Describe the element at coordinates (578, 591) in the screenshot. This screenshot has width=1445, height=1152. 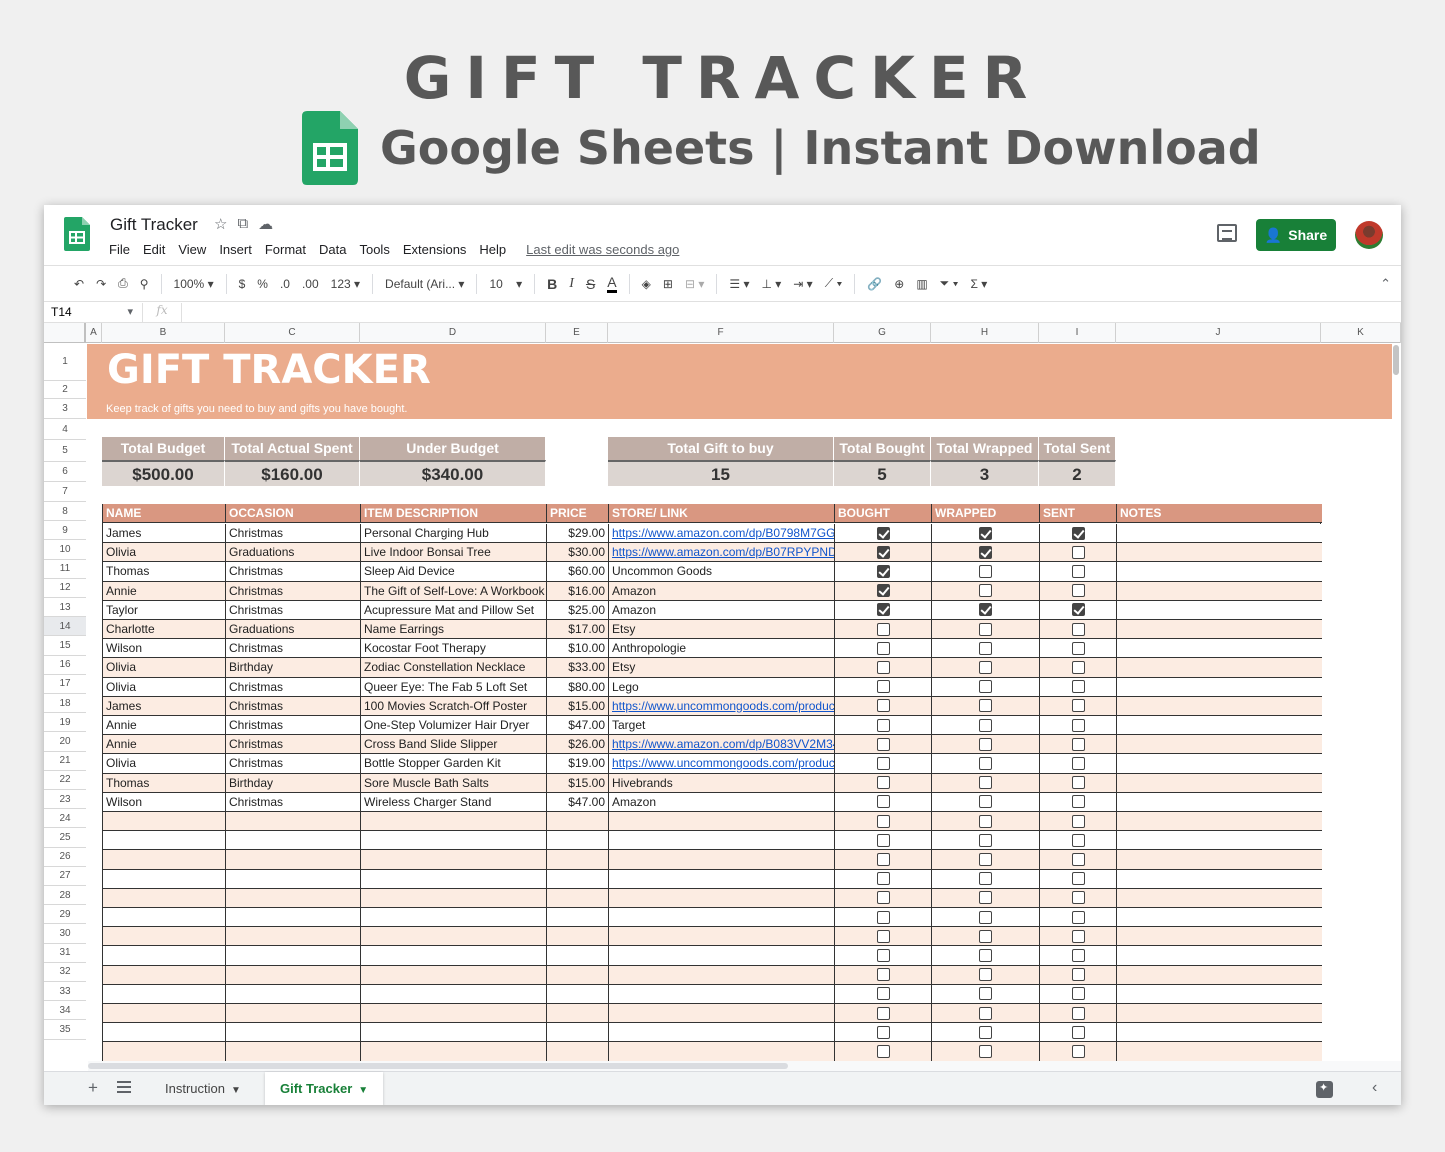
I see `price-cell: $16.00` at that location.